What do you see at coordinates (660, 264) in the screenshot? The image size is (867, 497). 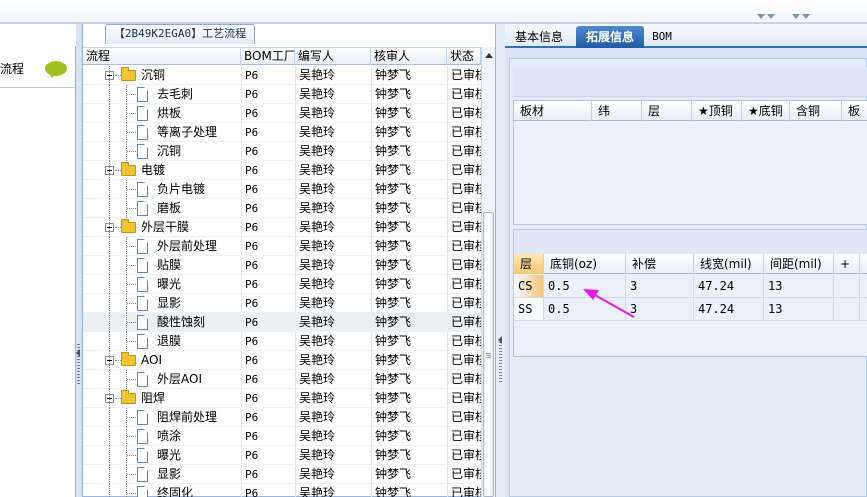 I see `column-header-compensation: 补偿` at bounding box center [660, 264].